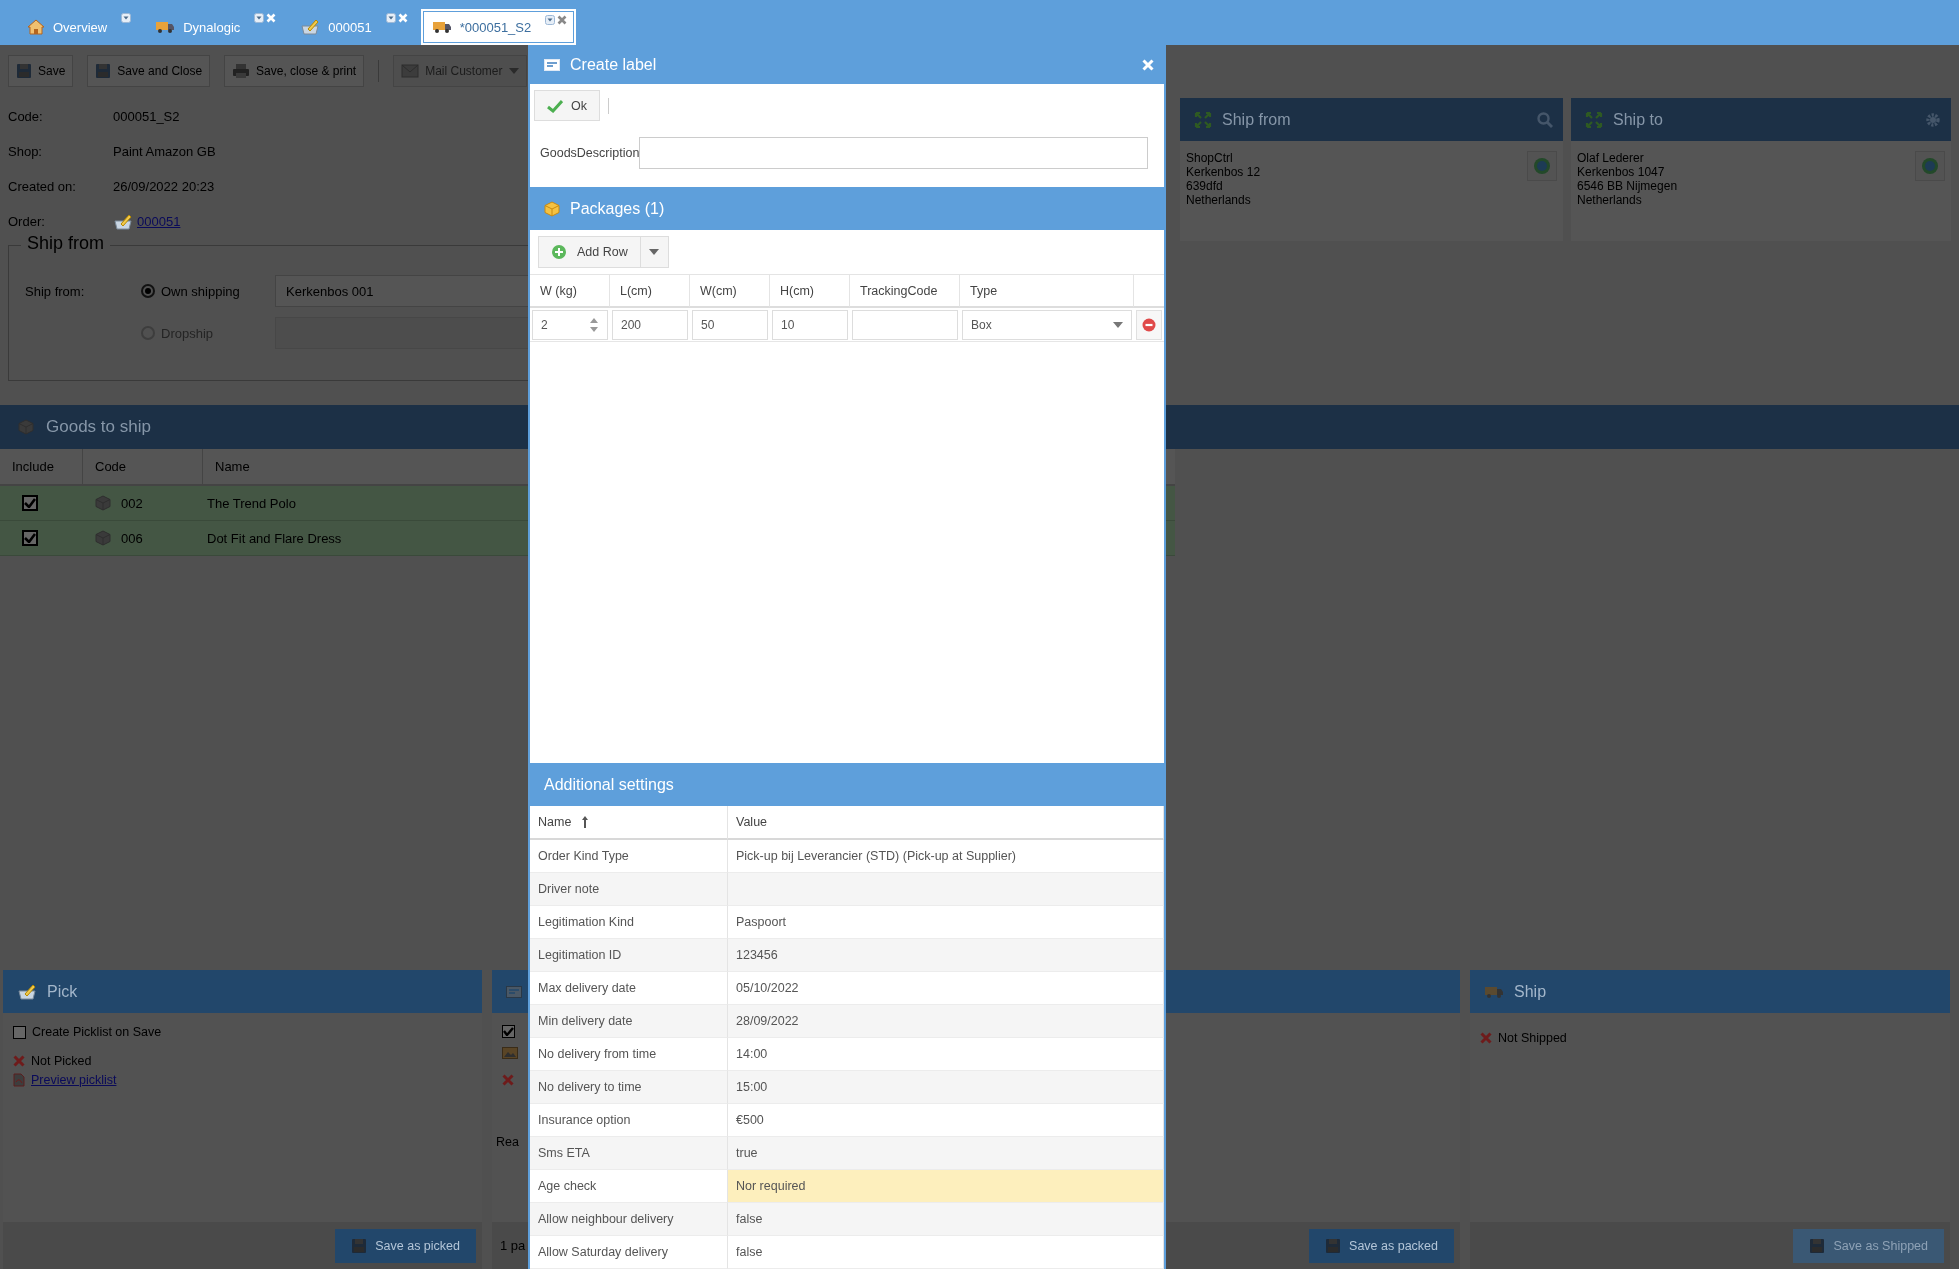 The width and height of the screenshot is (1959, 1269). What do you see at coordinates (274, 538) in the screenshot?
I see `table-cell: Dot Fit and Flare Dress` at bounding box center [274, 538].